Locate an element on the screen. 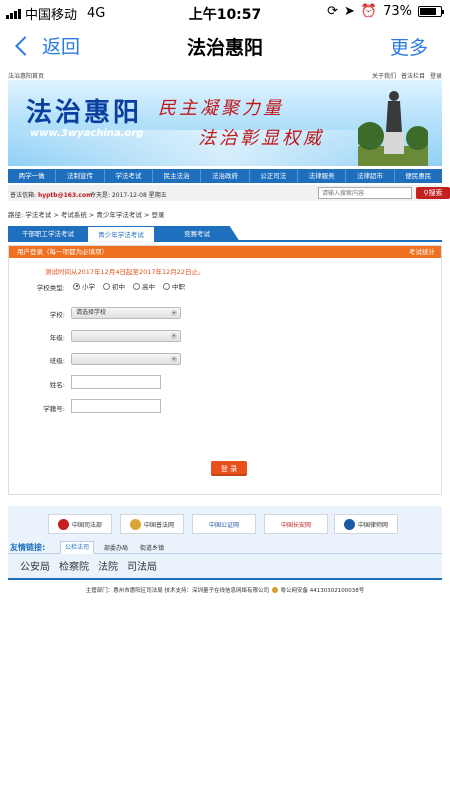  search-input is located at coordinates (365, 193).